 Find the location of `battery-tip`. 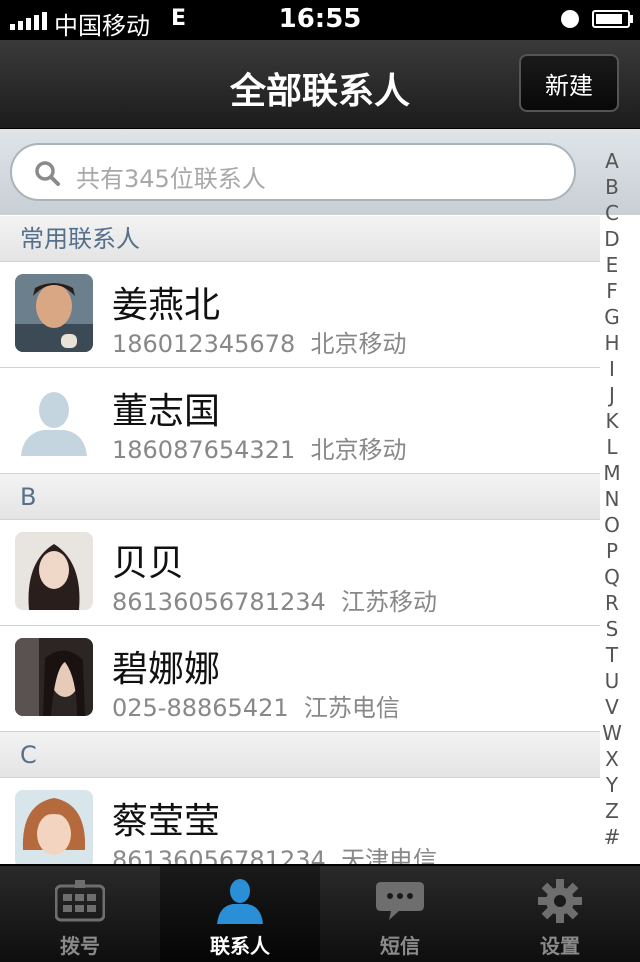

battery-tip is located at coordinates (631, 19).